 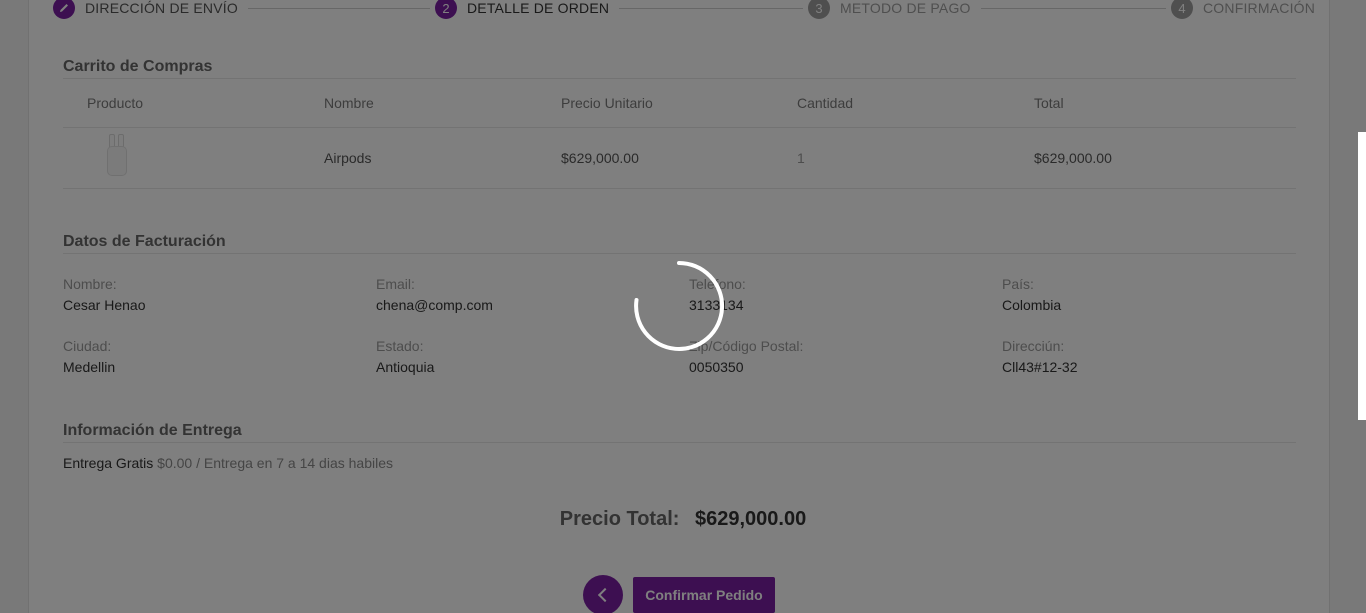 I want to click on loading-spinner-icon, so click(x=679, y=306).